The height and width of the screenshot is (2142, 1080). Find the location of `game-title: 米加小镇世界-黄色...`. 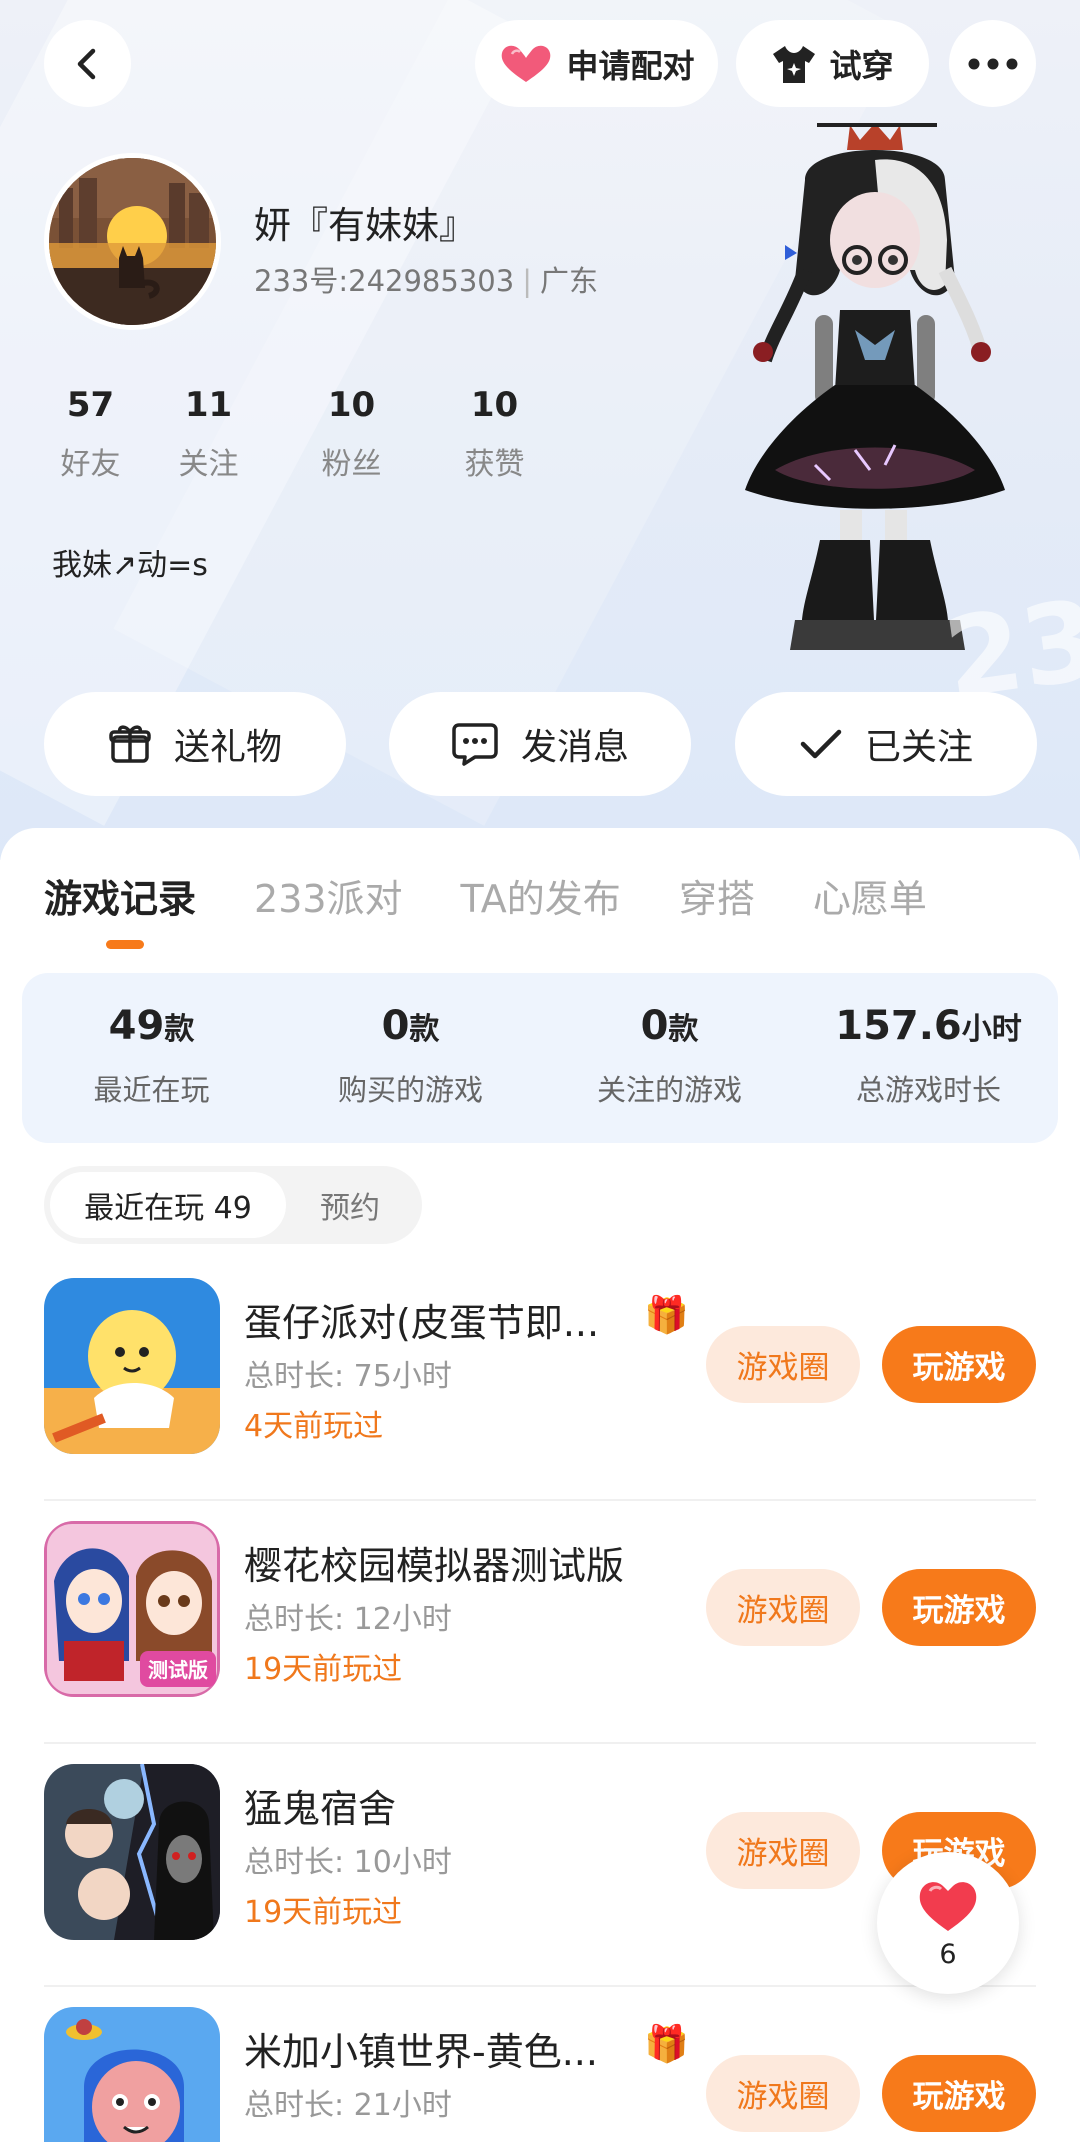

game-title: 米加小镇世界-黄色... is located at coordinates (421, 2052).